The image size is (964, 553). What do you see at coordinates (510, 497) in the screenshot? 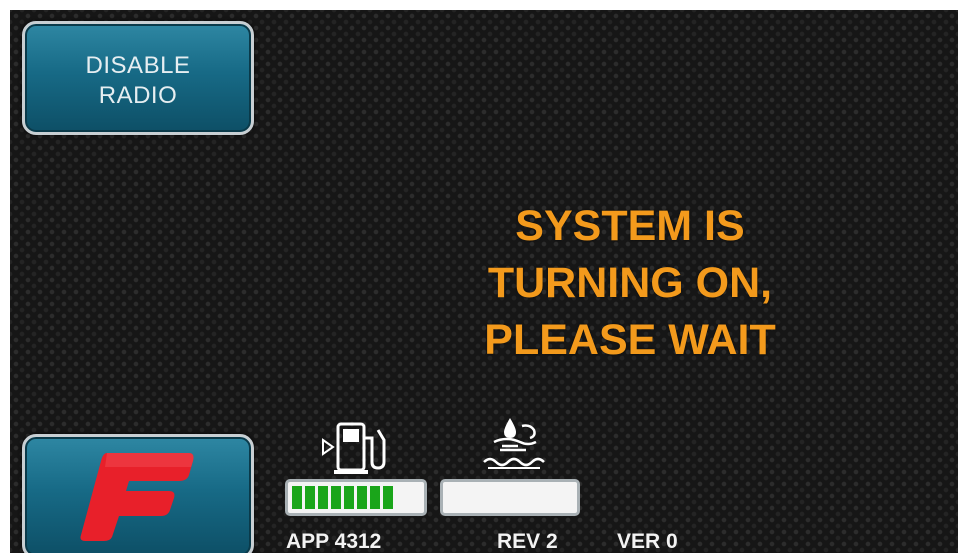
I see `def-level-bar` at bounding box center [510, 497].